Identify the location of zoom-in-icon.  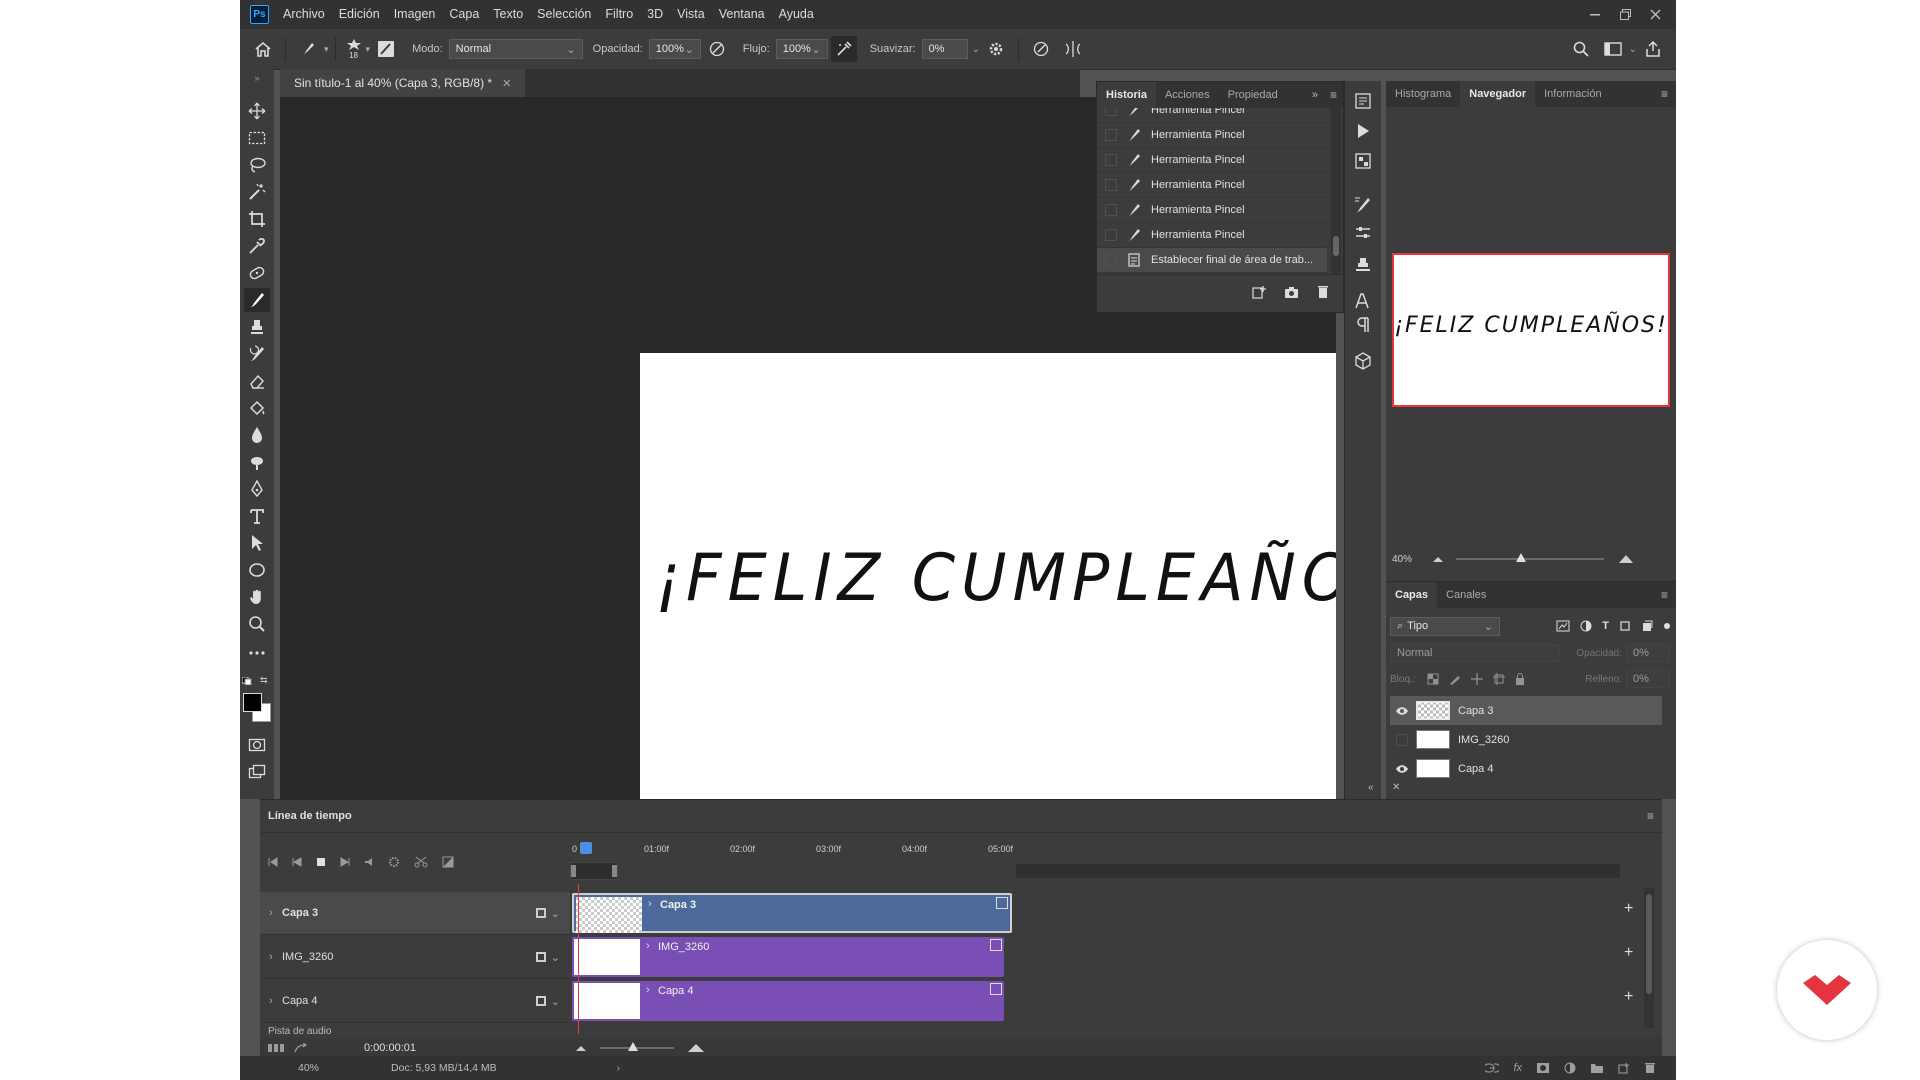
(1626, 559).